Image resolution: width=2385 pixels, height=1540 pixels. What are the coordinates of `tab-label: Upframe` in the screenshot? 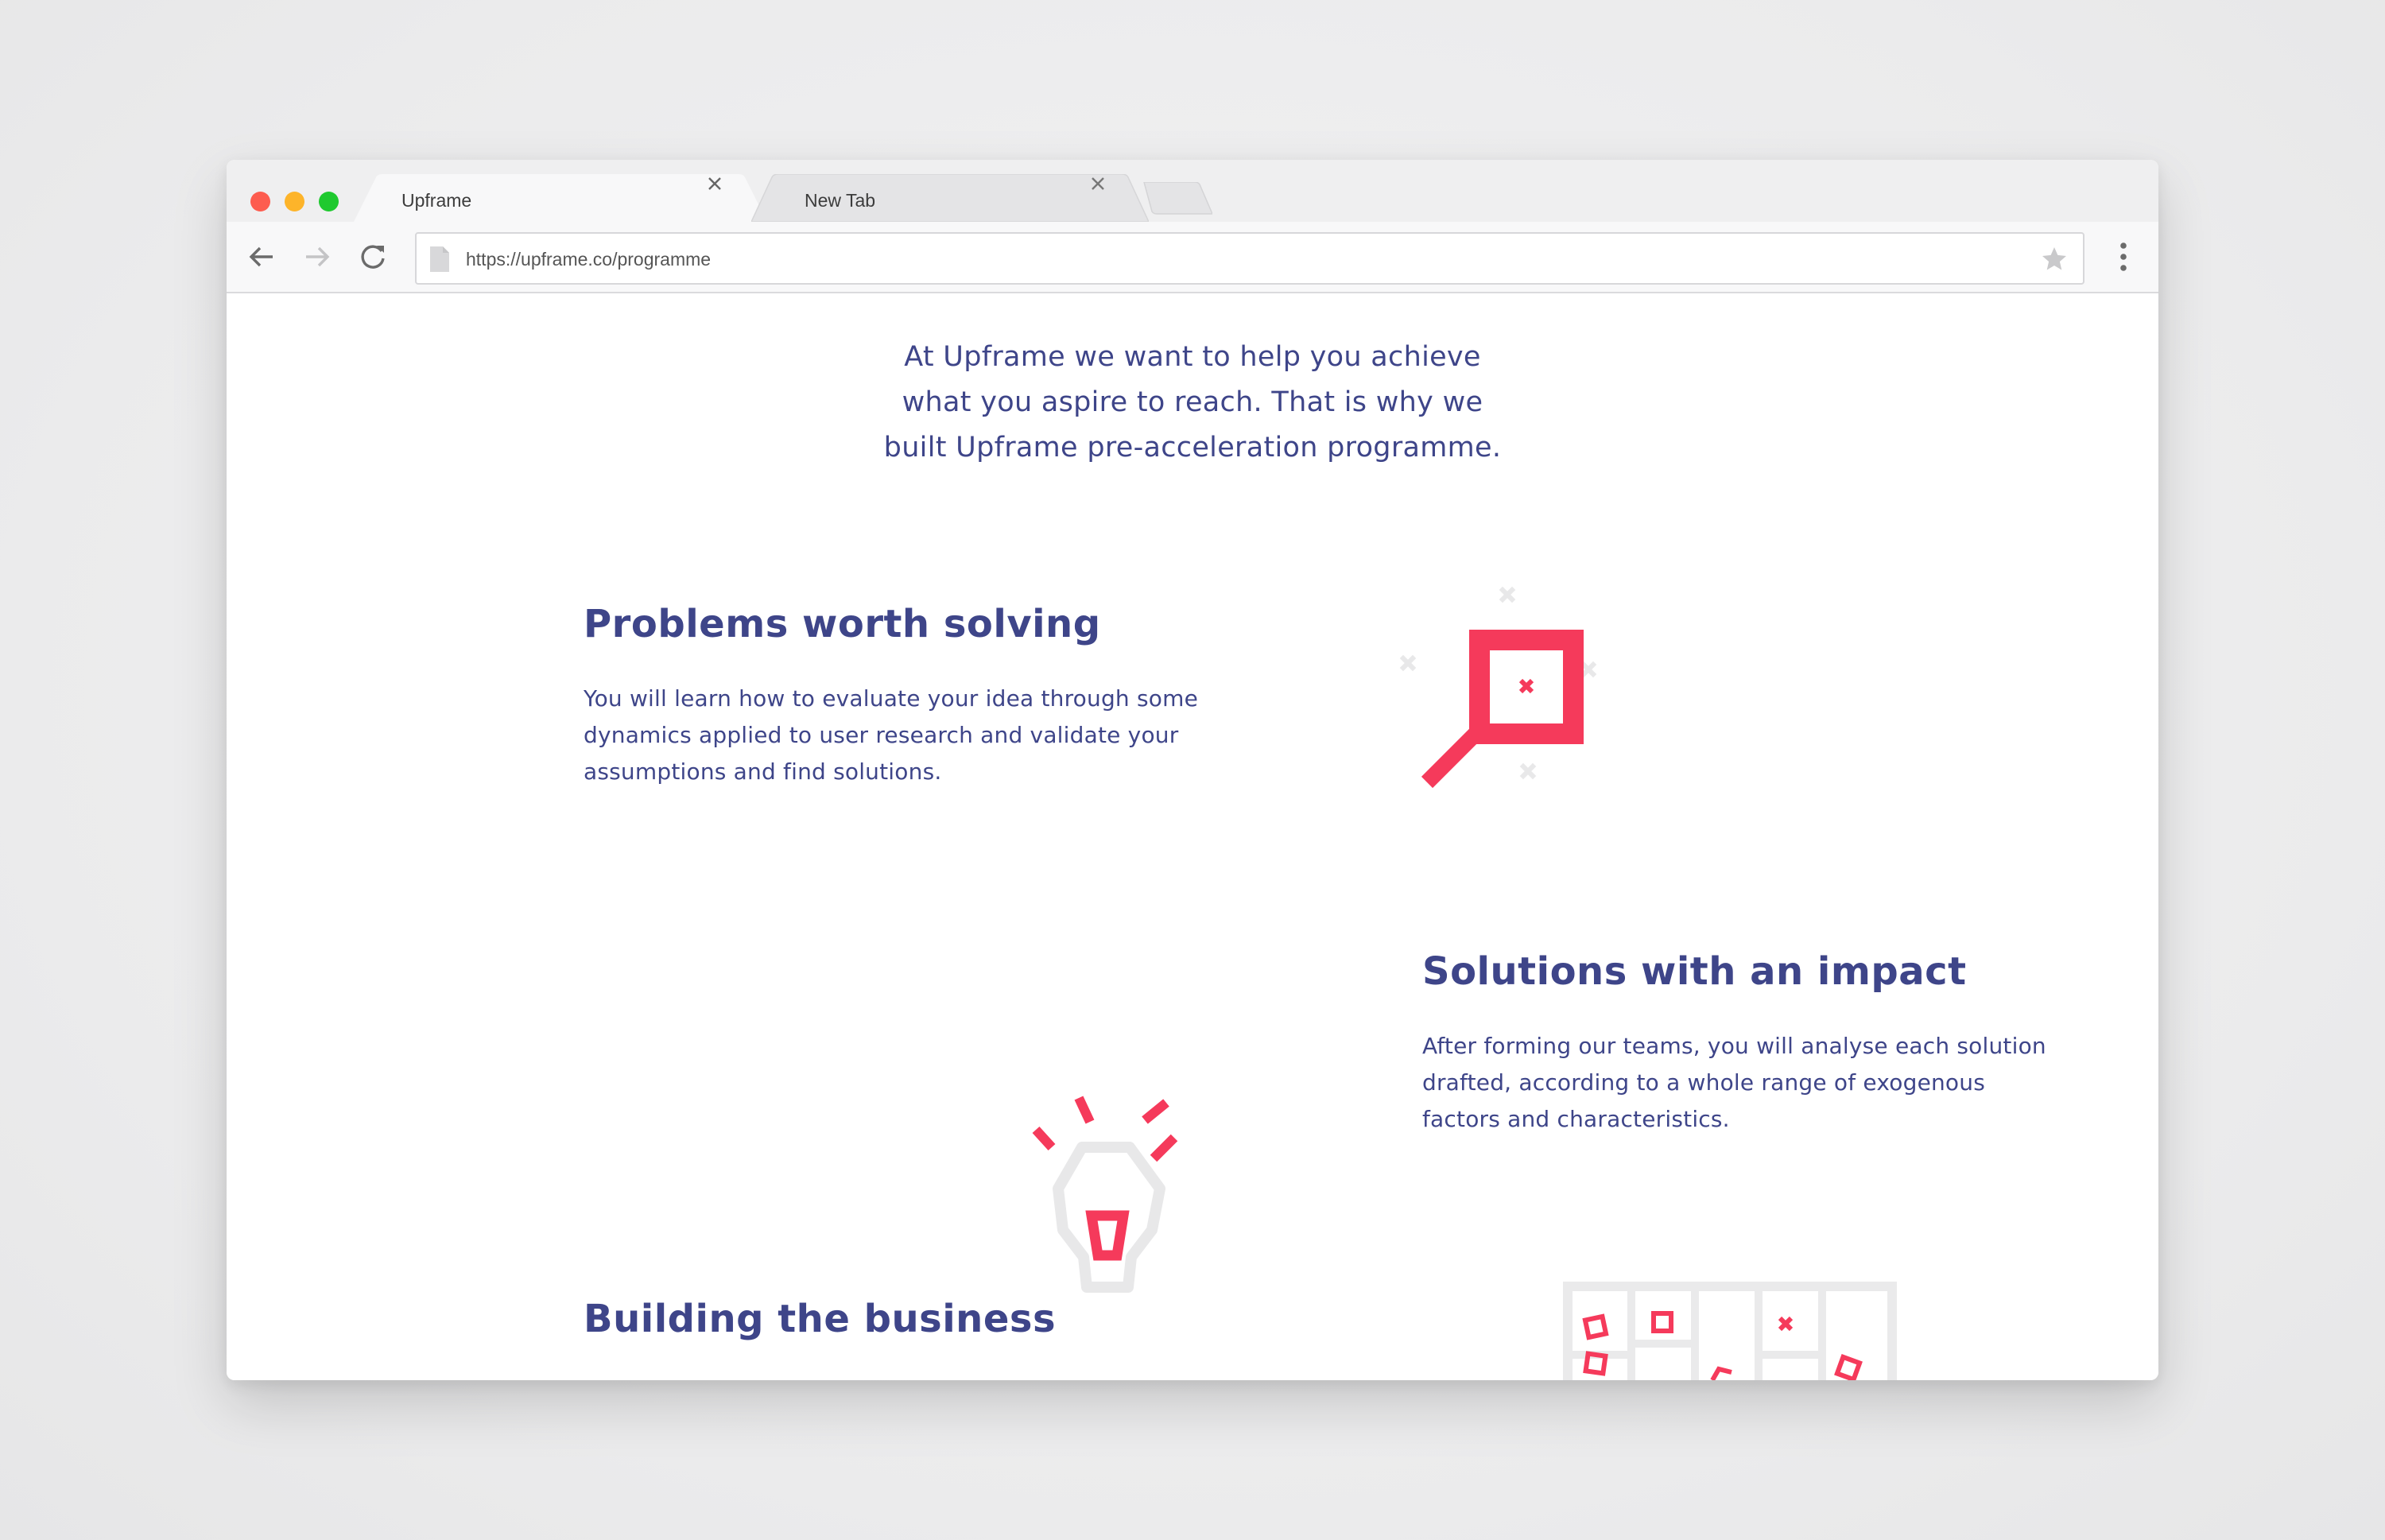 It's located at (437, 200).